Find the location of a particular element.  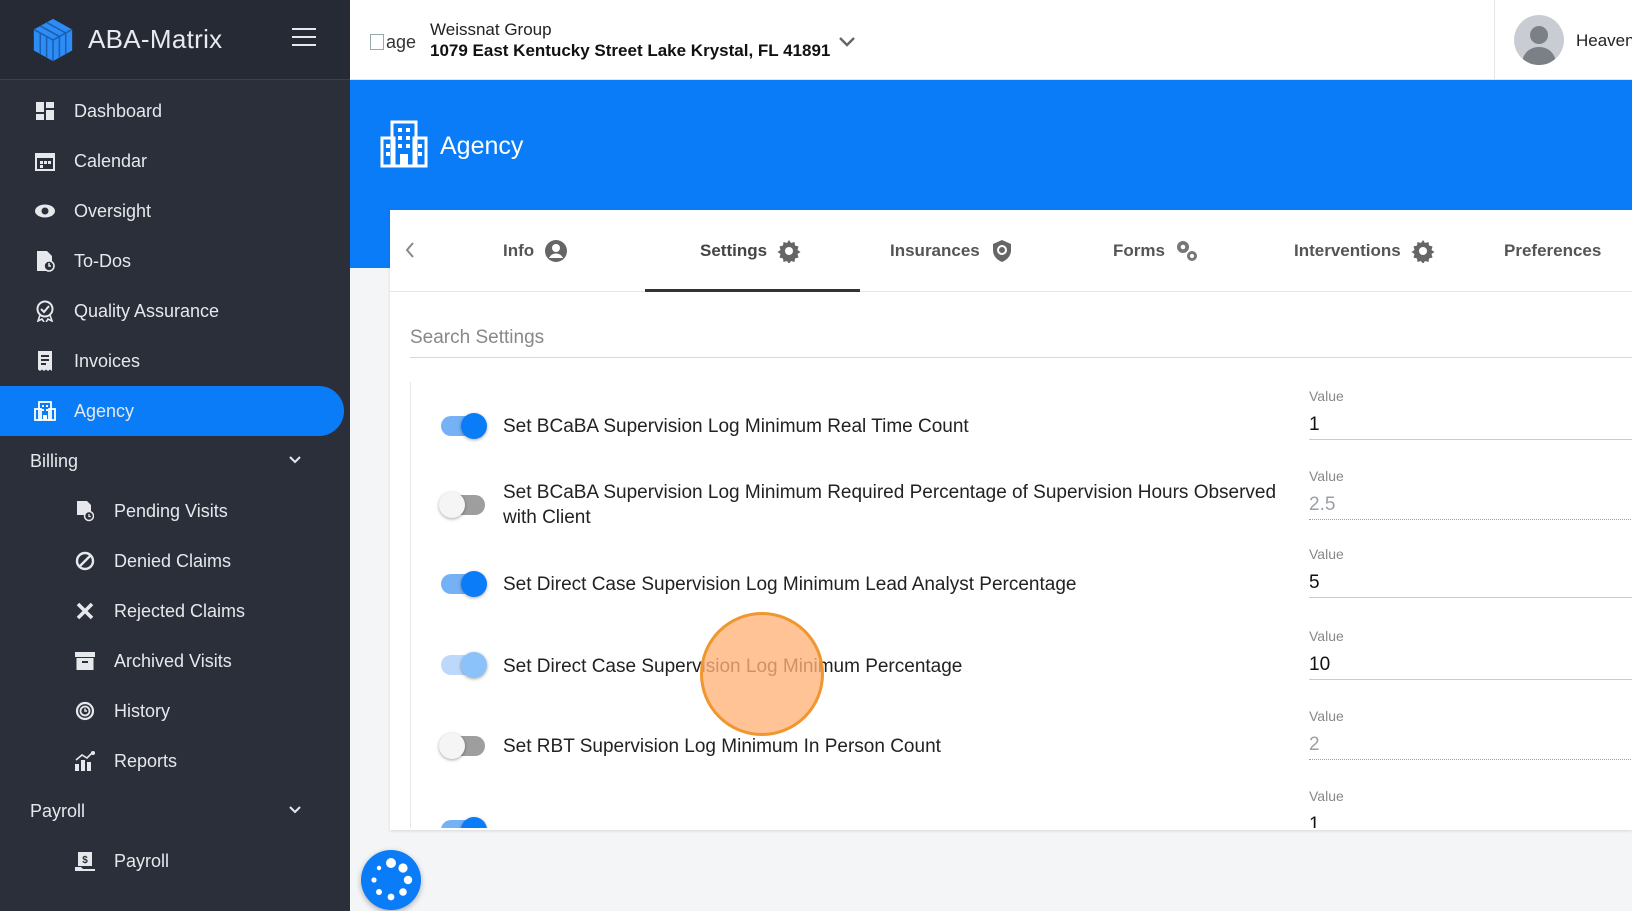

history-icon is located at coordinates (85, 711).